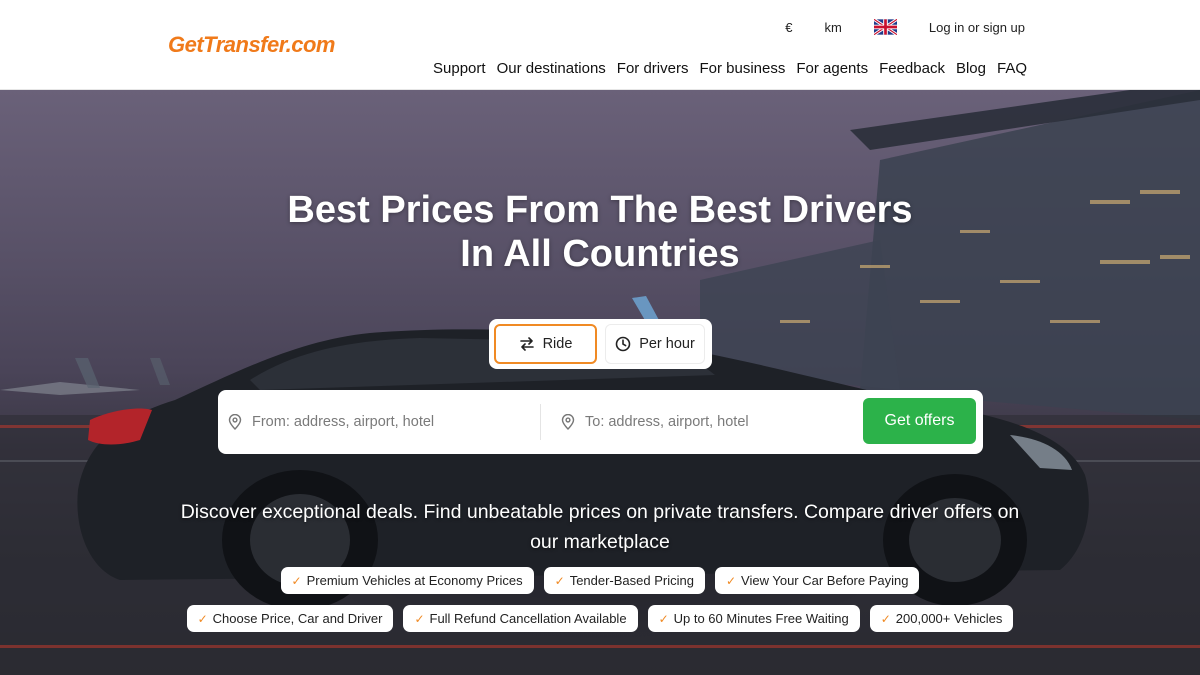  Describe the element at coordinates (817, 580) in the screenshot. I see `feature-chip: ✓ View Your Car Before Paying` at that location.